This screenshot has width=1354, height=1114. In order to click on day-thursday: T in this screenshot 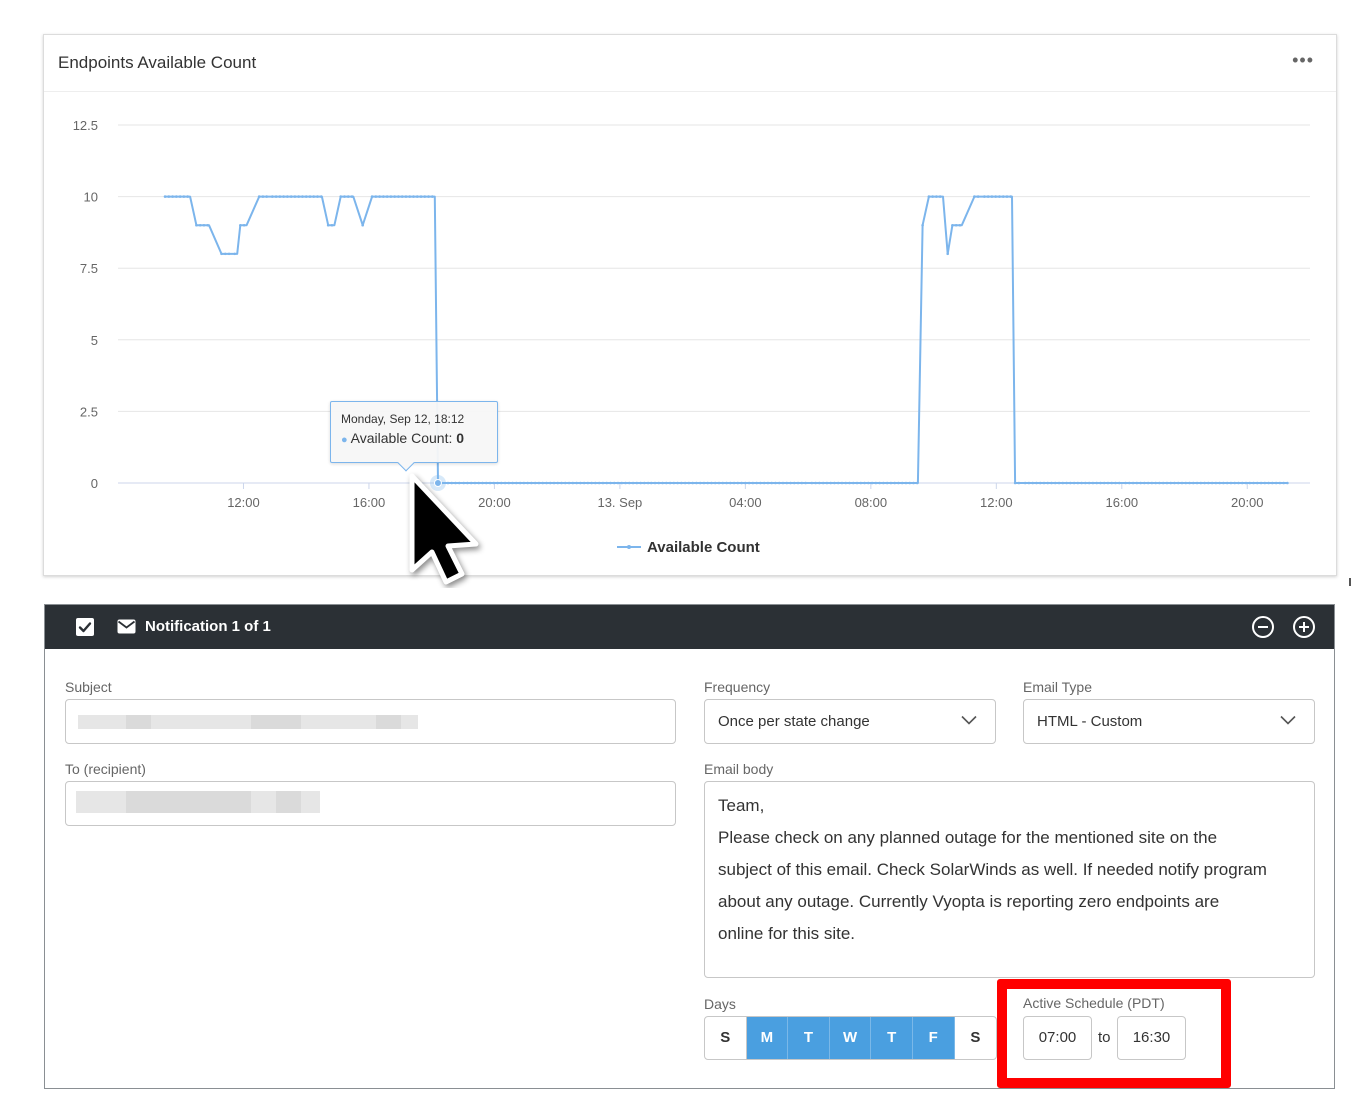, I will do `click(892, 1038)`.